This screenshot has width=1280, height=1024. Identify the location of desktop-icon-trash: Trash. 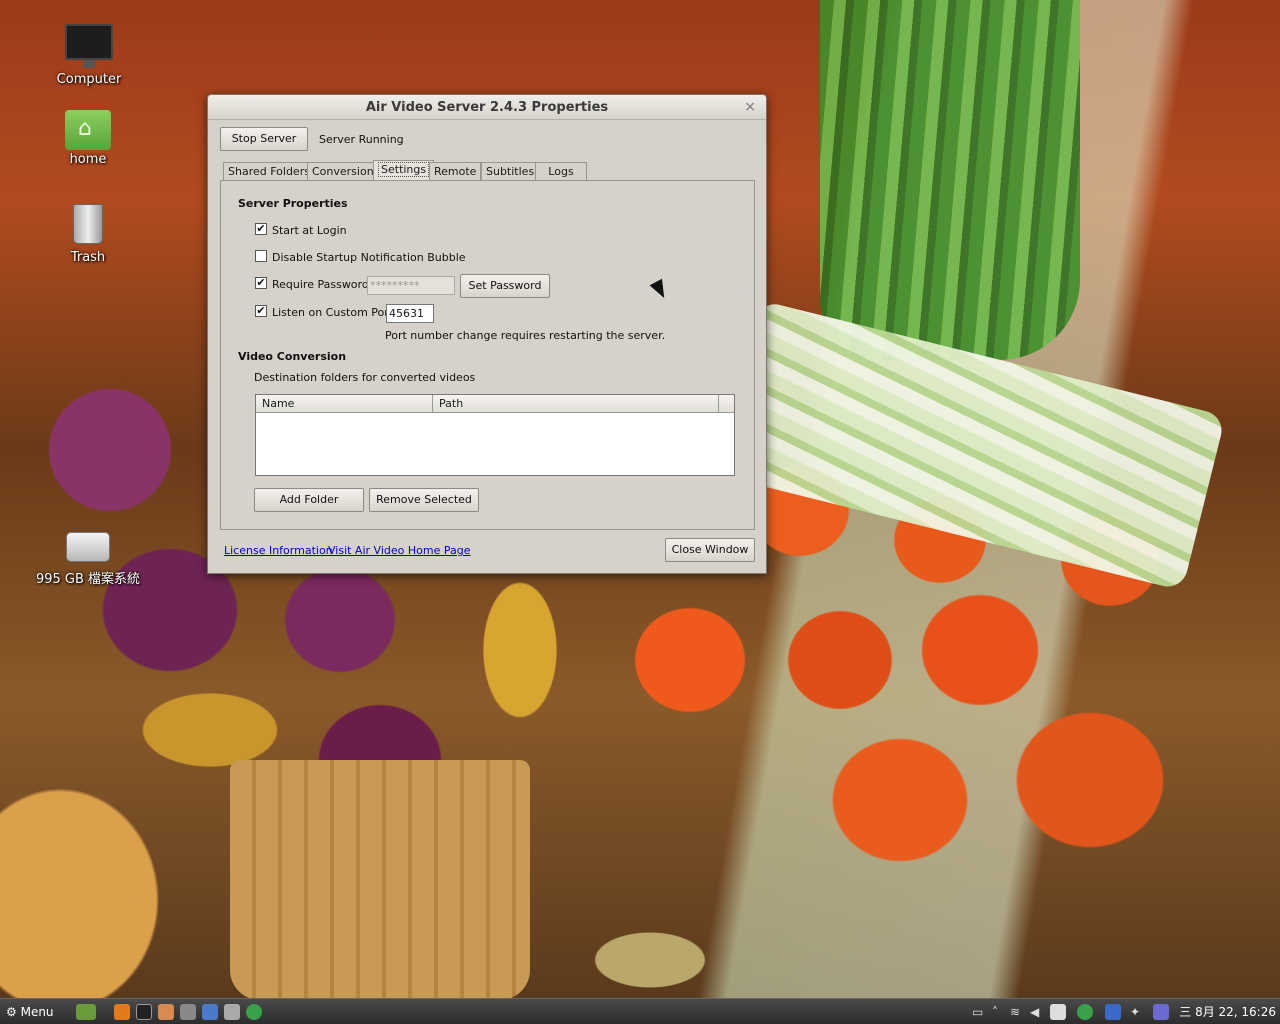
(88, 234).